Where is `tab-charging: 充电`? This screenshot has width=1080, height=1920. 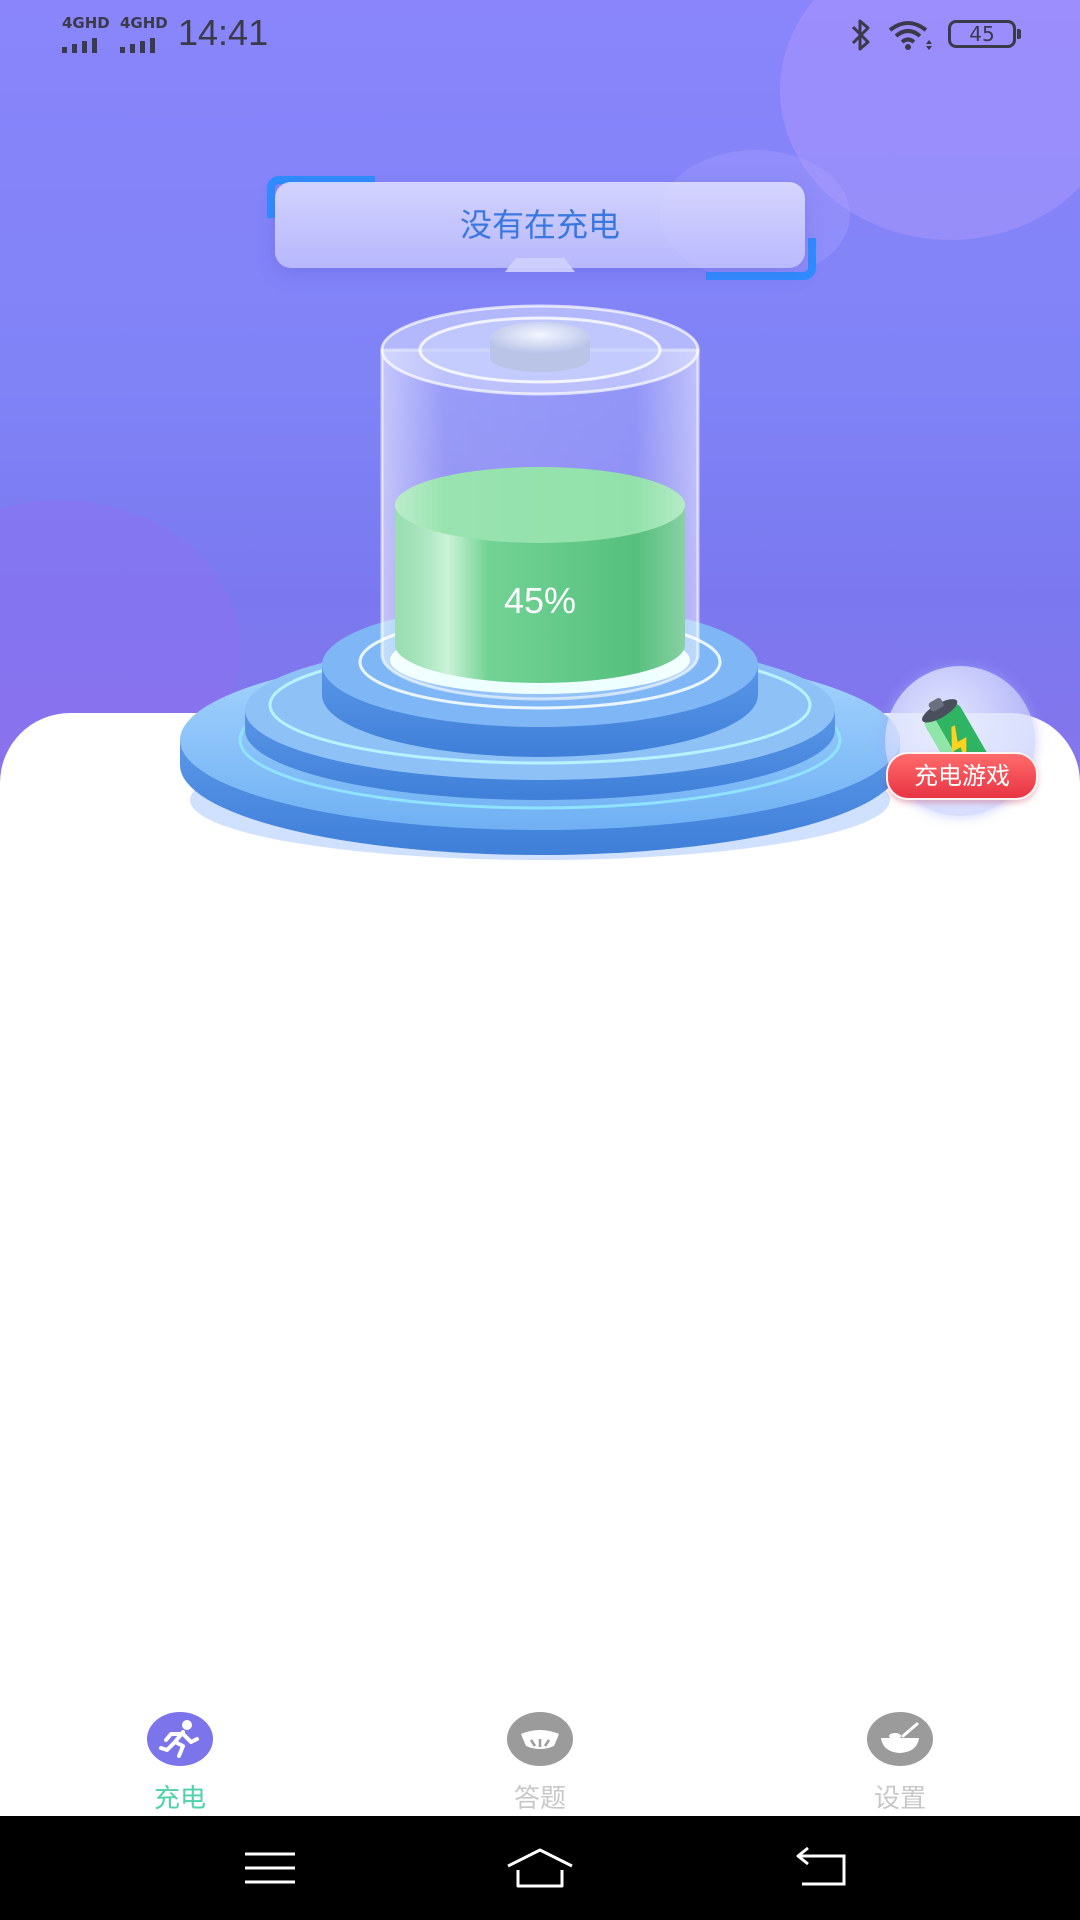 tab-charging: 充电 is located at coordinates (180, 1753).